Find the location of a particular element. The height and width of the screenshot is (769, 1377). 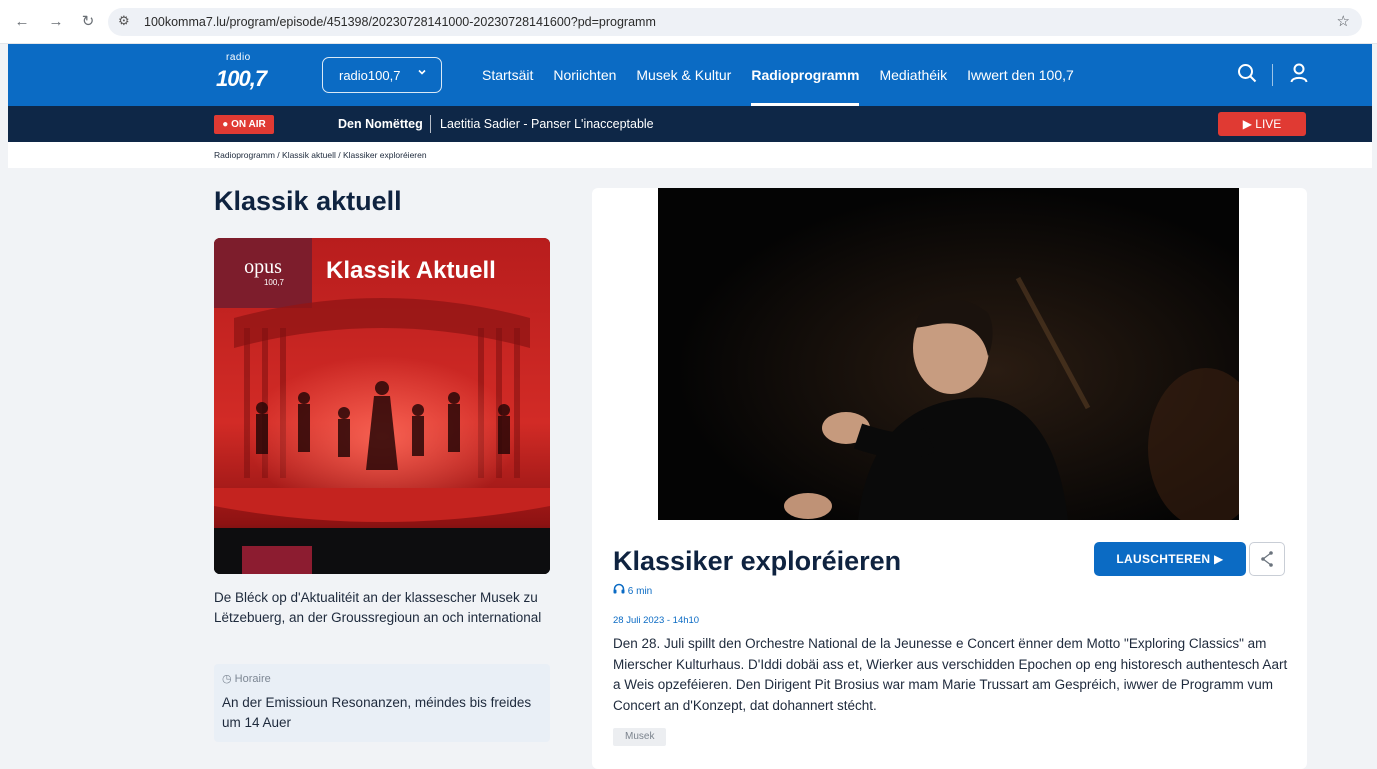

share-icon is located at coordinates (1267, 559).